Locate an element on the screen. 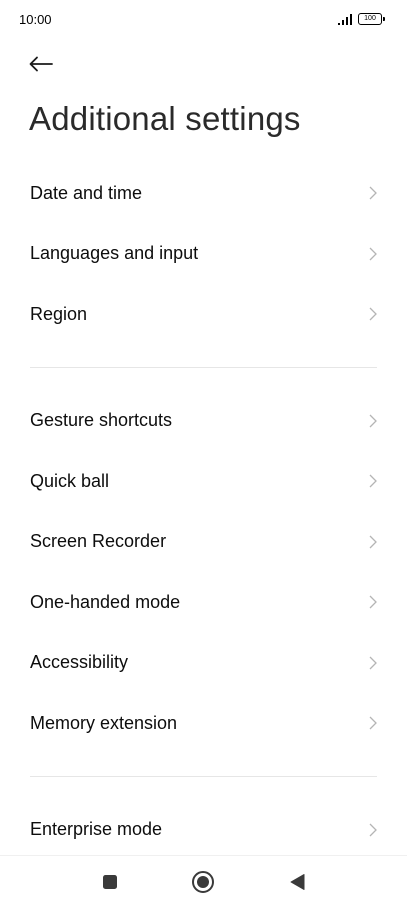 This screenshot has width=407, height=906. settings-item-date-and-time: Date and time is located at coordinates (203, 193).